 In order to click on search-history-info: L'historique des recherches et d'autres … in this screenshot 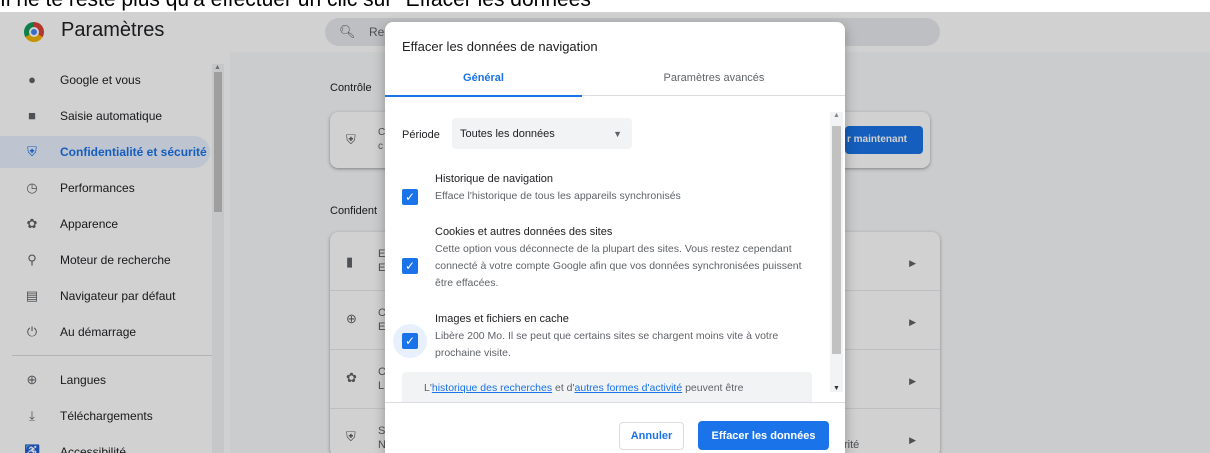, I will do `click(607, 387)`.